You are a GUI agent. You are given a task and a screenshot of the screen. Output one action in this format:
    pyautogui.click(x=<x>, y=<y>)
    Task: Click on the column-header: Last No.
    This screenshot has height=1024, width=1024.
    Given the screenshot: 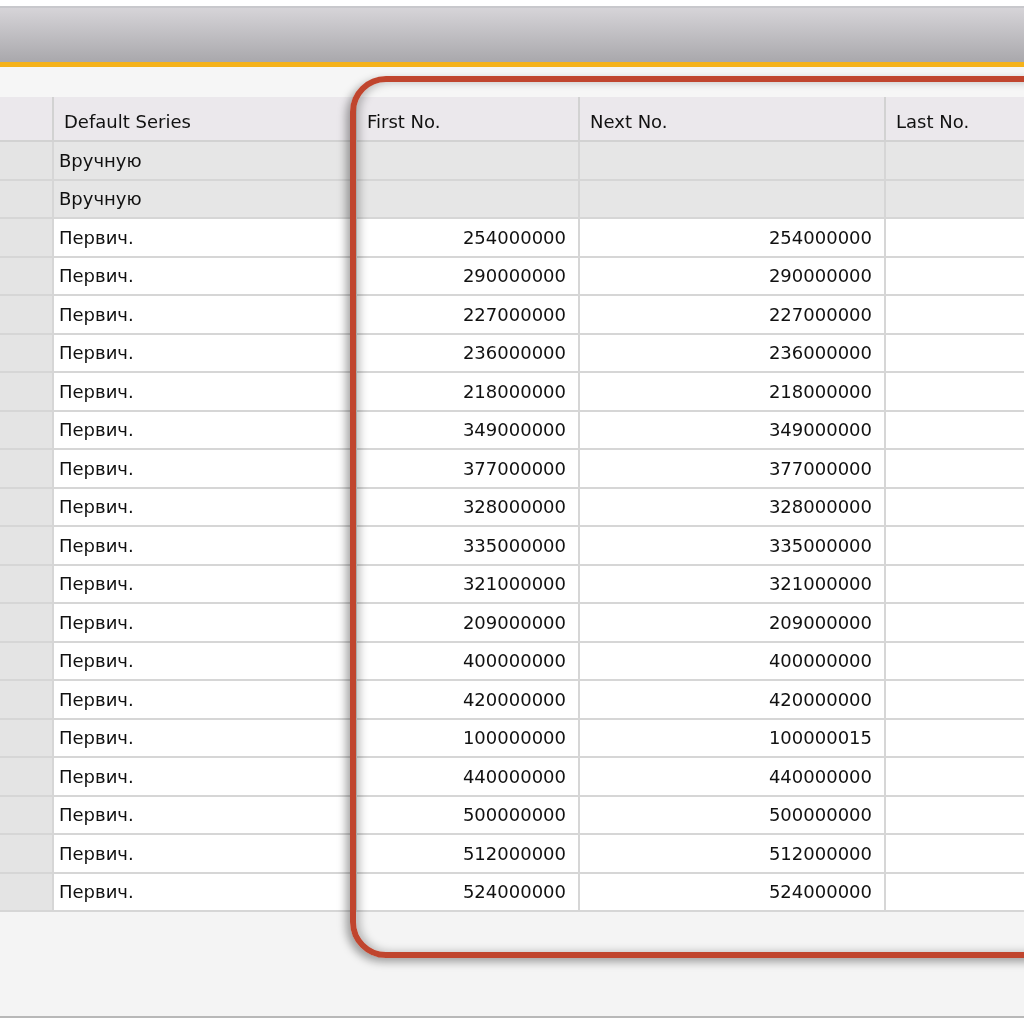 What is the action you would take?
    pyautogui.click(x=955, y=119)
    